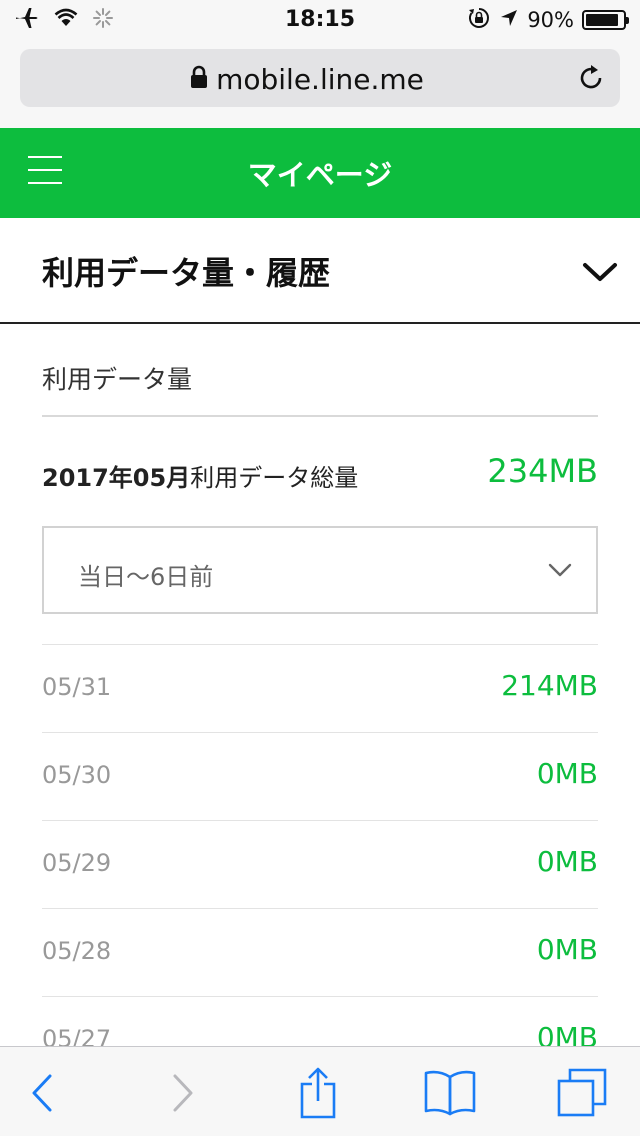 The height and width of the screenshot is (1136, 640). I want to click on total-month: 2017年05月, so click(116, 478).